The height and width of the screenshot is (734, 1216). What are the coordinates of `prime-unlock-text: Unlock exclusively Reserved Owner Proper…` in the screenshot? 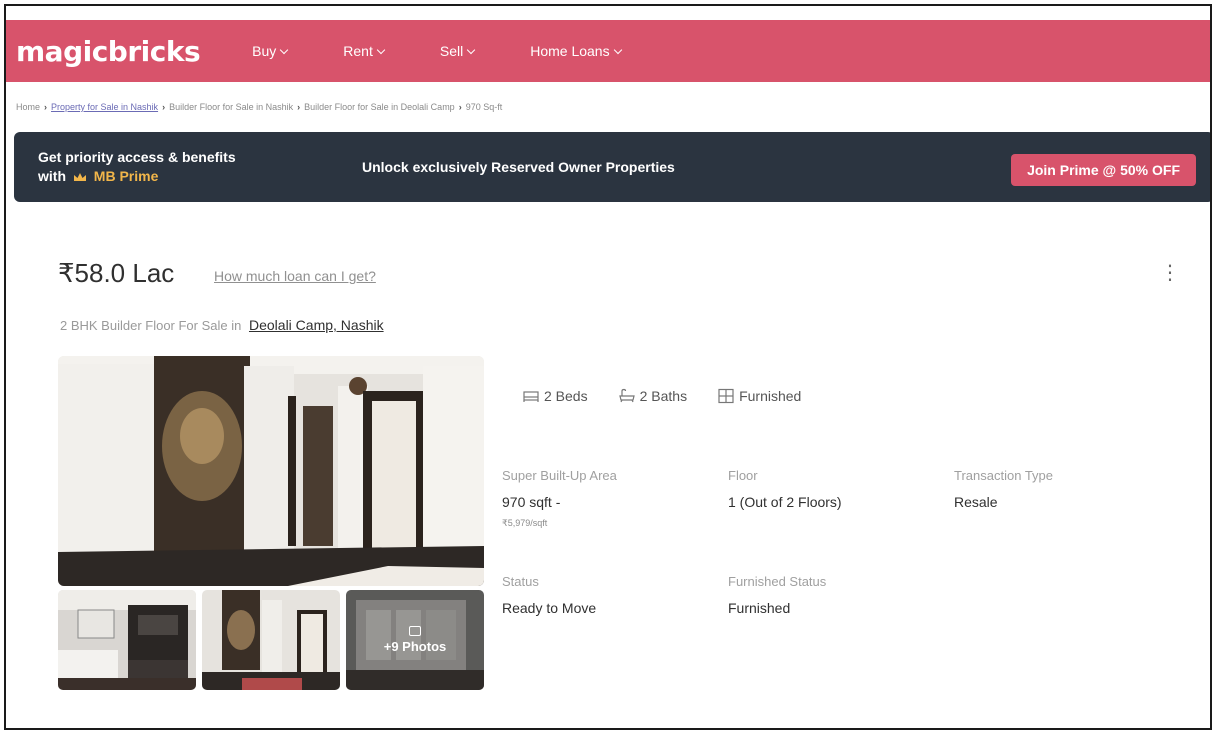 It's located at (518, 167).